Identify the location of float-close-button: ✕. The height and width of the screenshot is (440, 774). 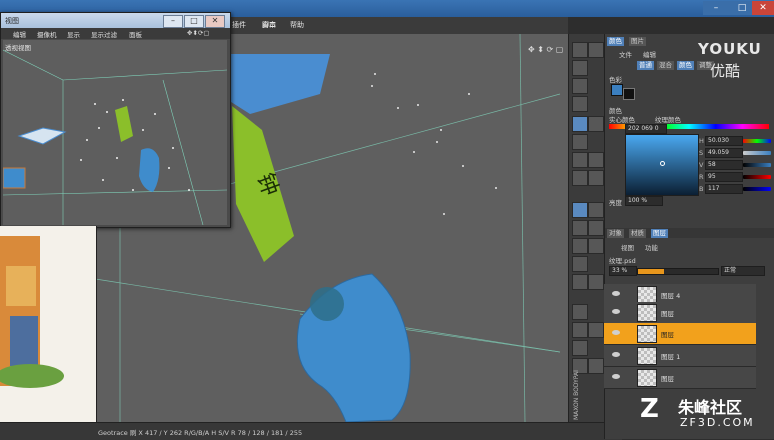
(215, 21).